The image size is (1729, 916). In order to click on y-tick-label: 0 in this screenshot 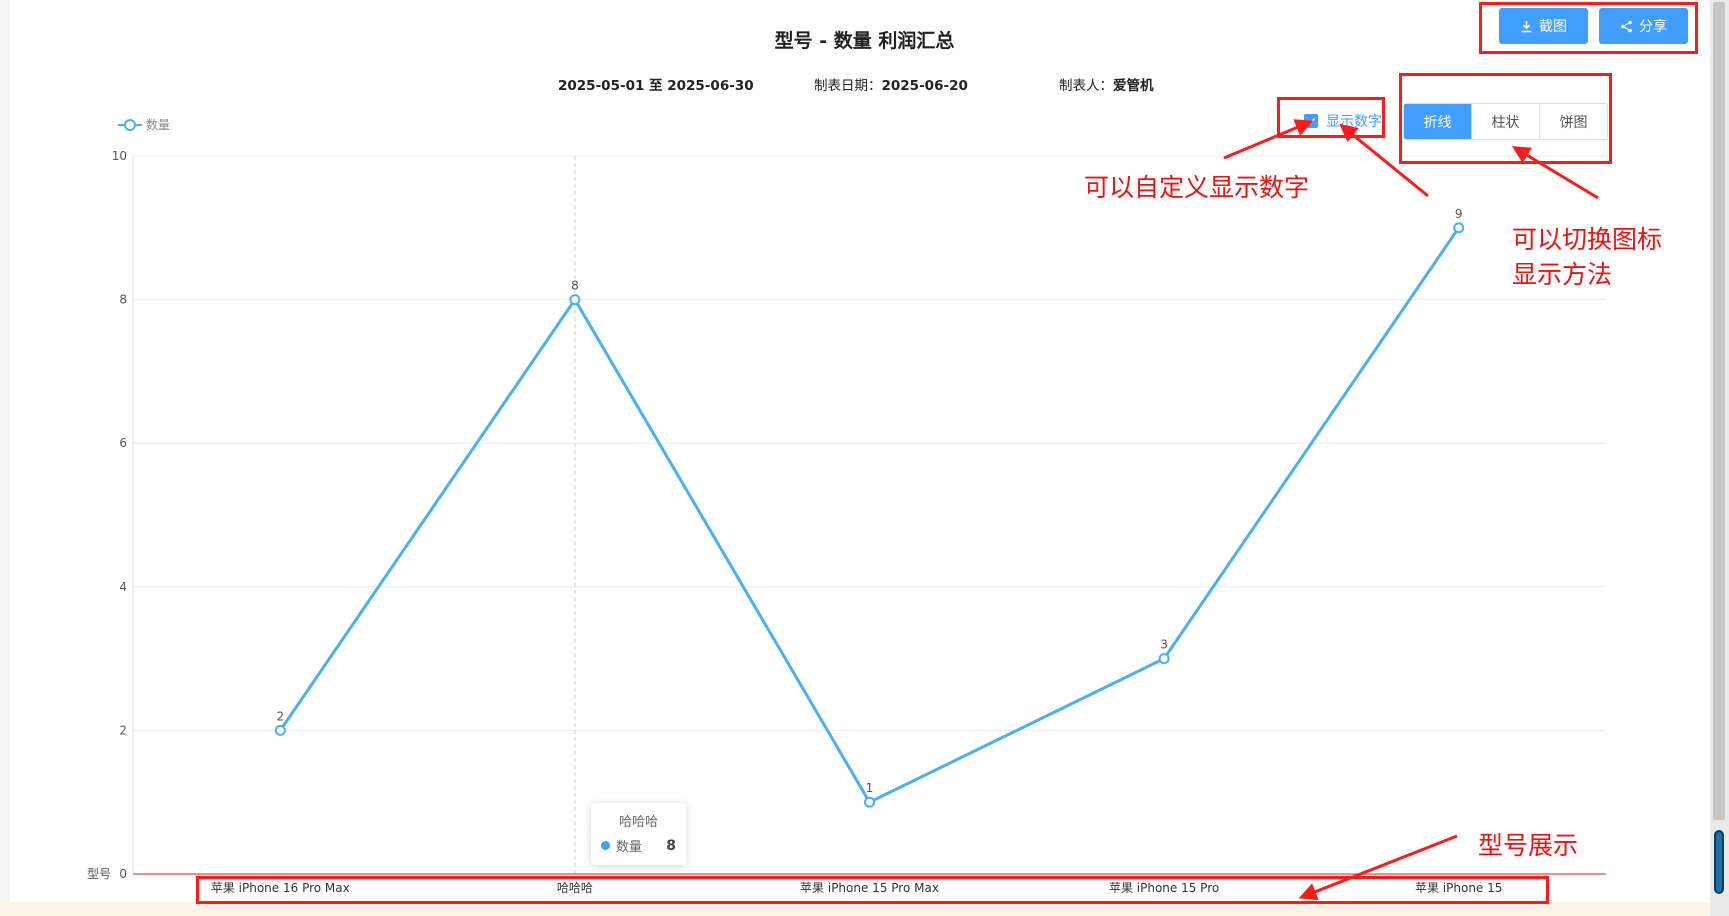, I will do `click(123, 874)`.